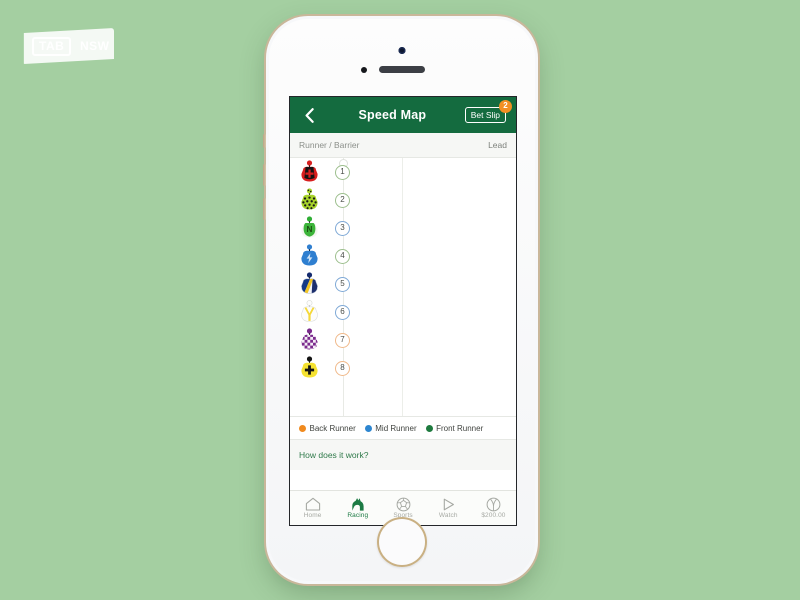 Image resolution: width=800 pixels, height=600 pixels. I want to click on barrier-circle: 5, so click(342, 284).